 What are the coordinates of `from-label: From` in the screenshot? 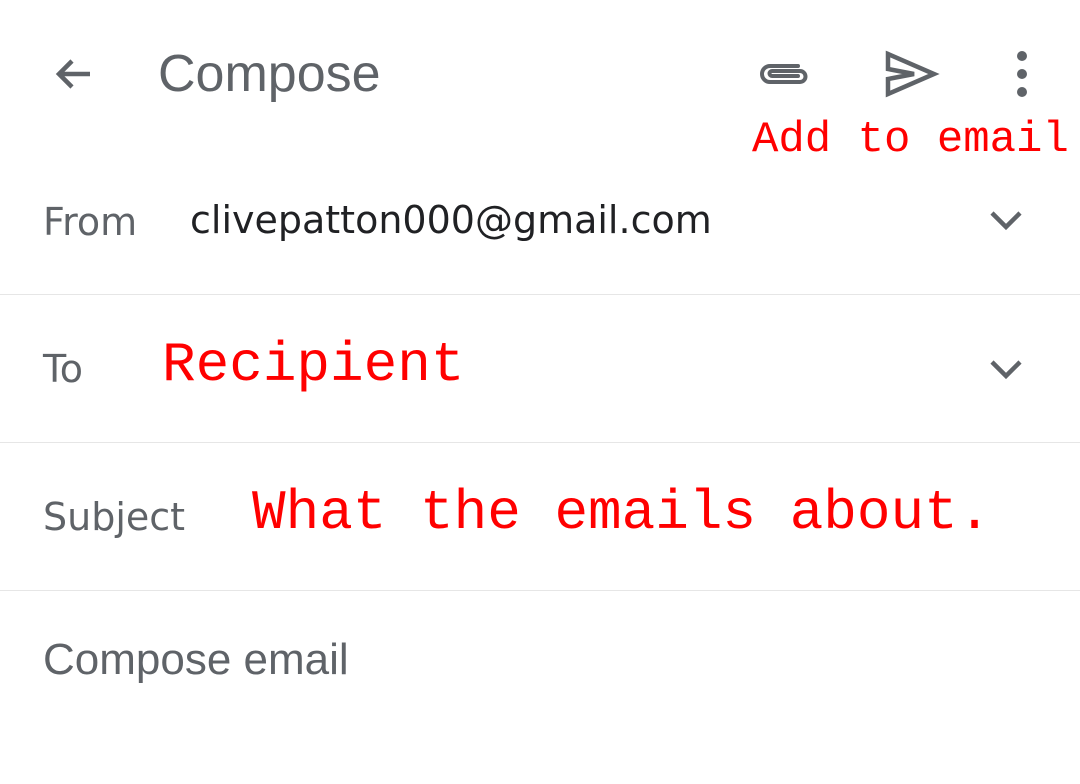 It's located at (90, 222).